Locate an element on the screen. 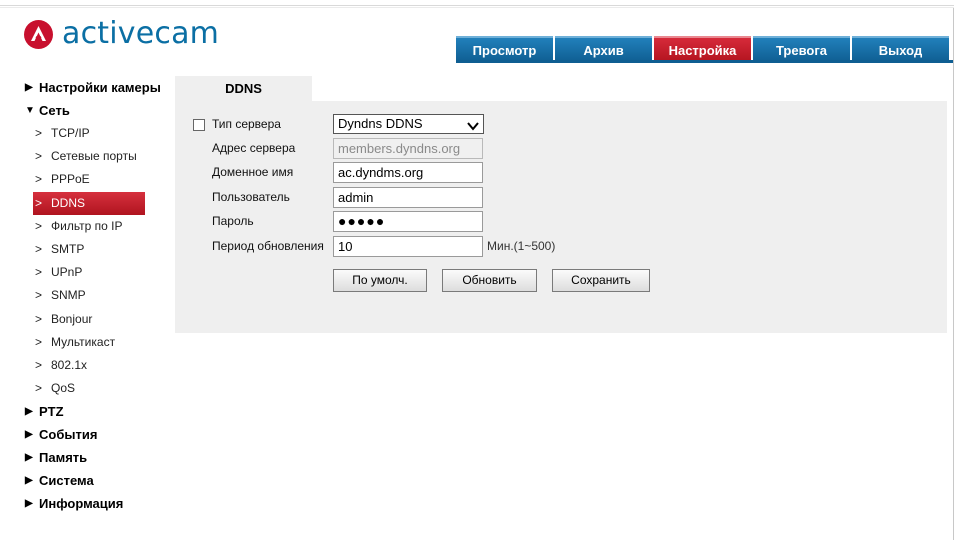  top-border-inner is located at coordinates (477, 7).